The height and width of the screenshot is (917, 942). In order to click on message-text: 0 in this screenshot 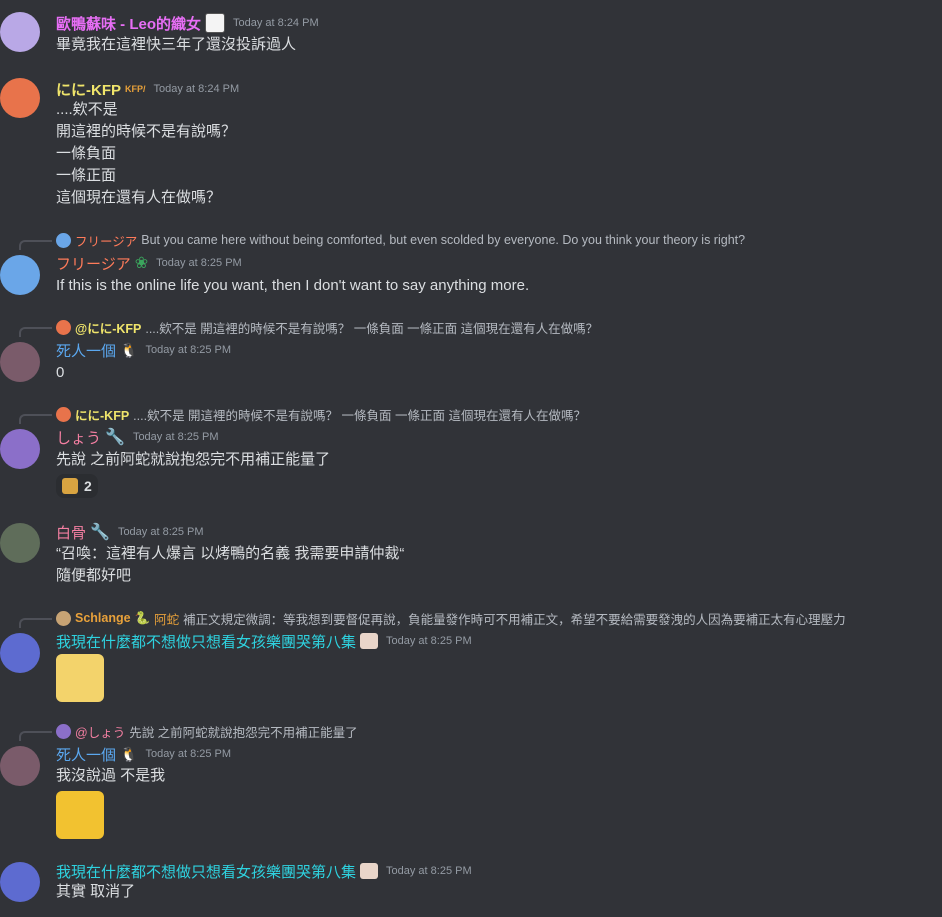, I will do `click(60, 372)`.